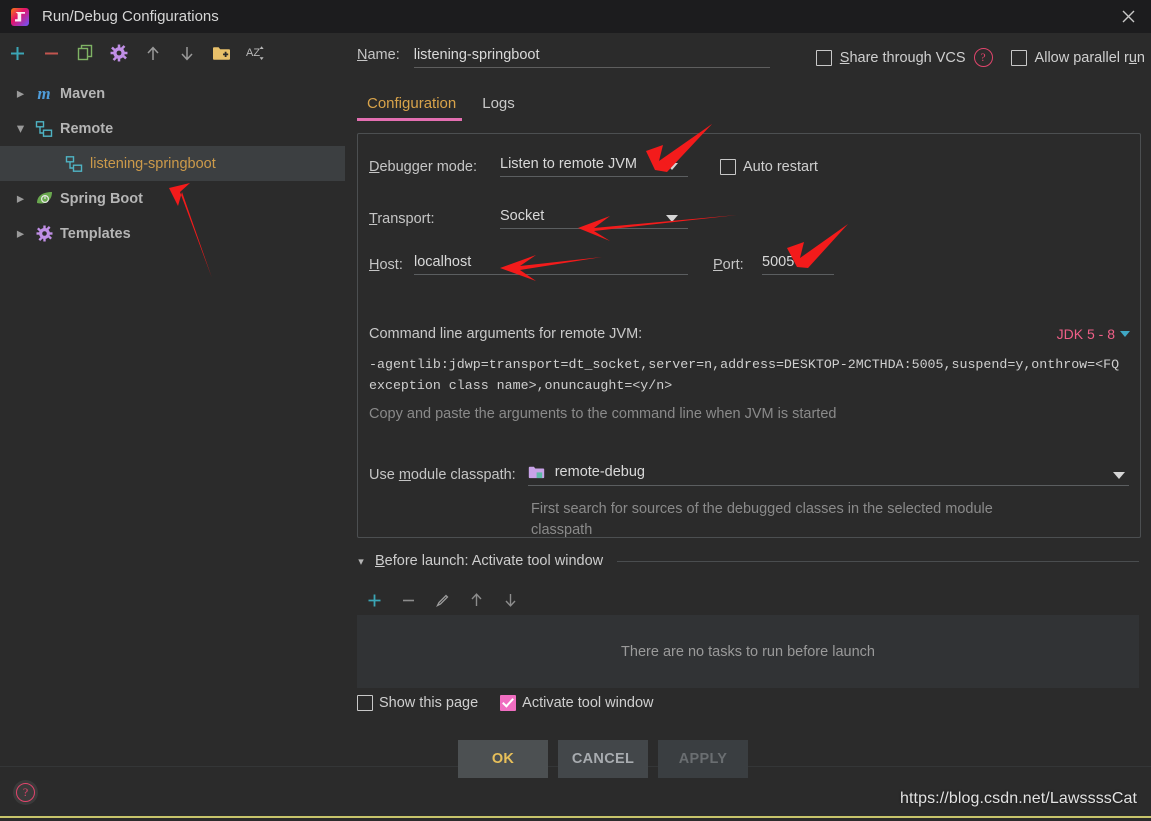 This screenshot has height=821, width=1151. I want to click on help-button: ?, so click(25, 792).